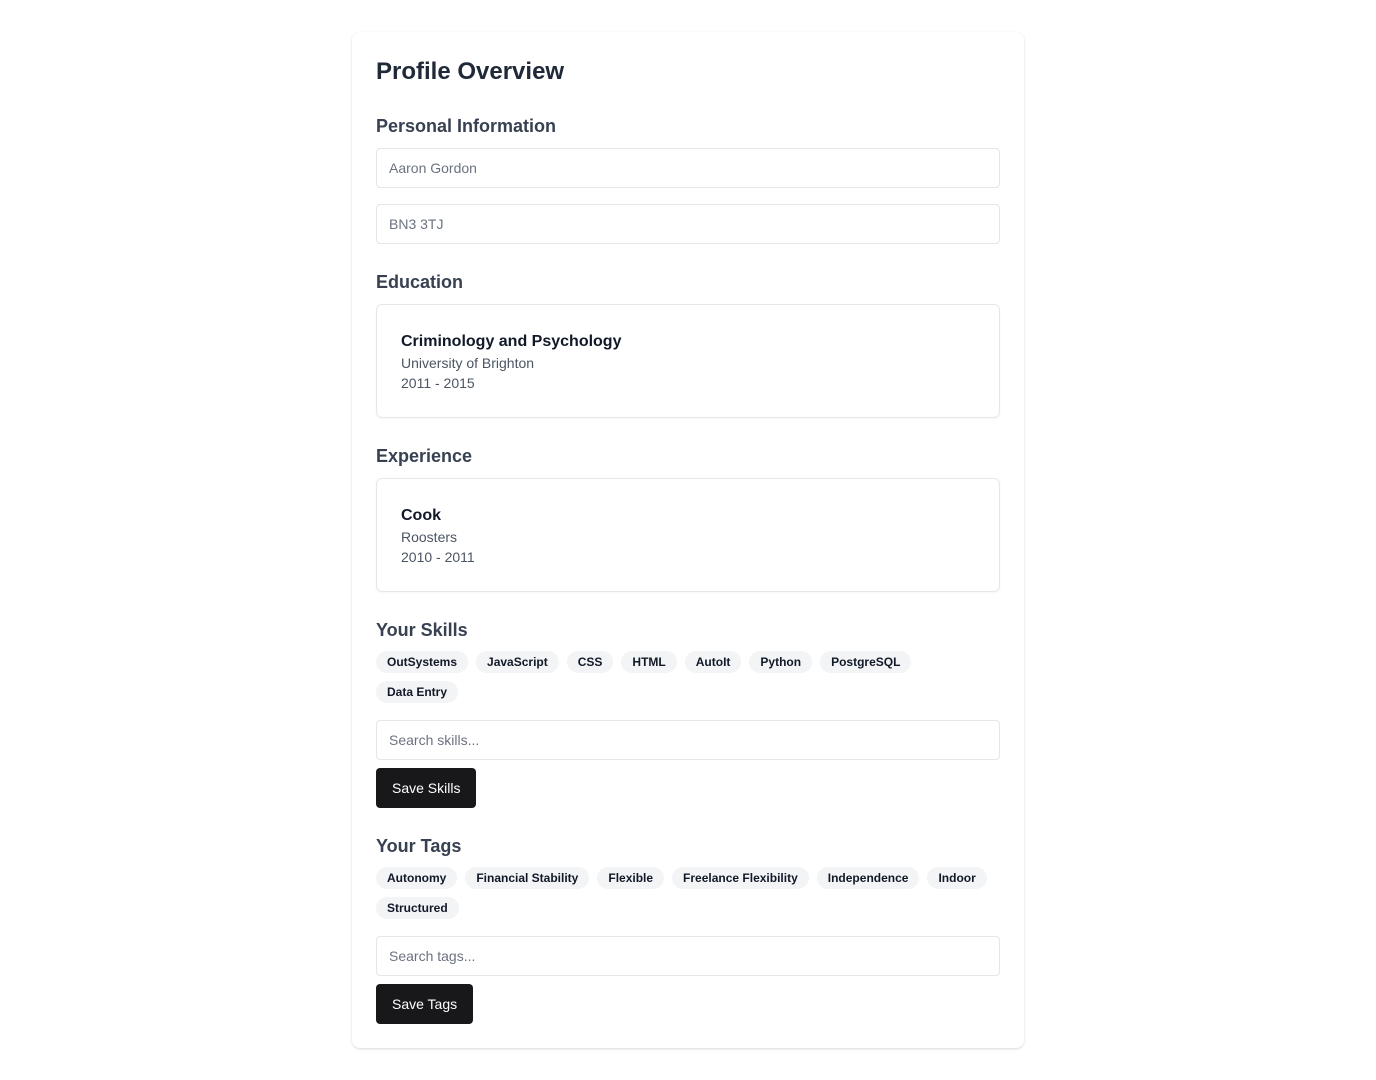 Image resolution: width=1376 pixels, height=1080 pixels. What do you see at coordinates (631, 878) in the screenshot?
I see `tag-chip: Flexible` at bounding box center [631, 878].